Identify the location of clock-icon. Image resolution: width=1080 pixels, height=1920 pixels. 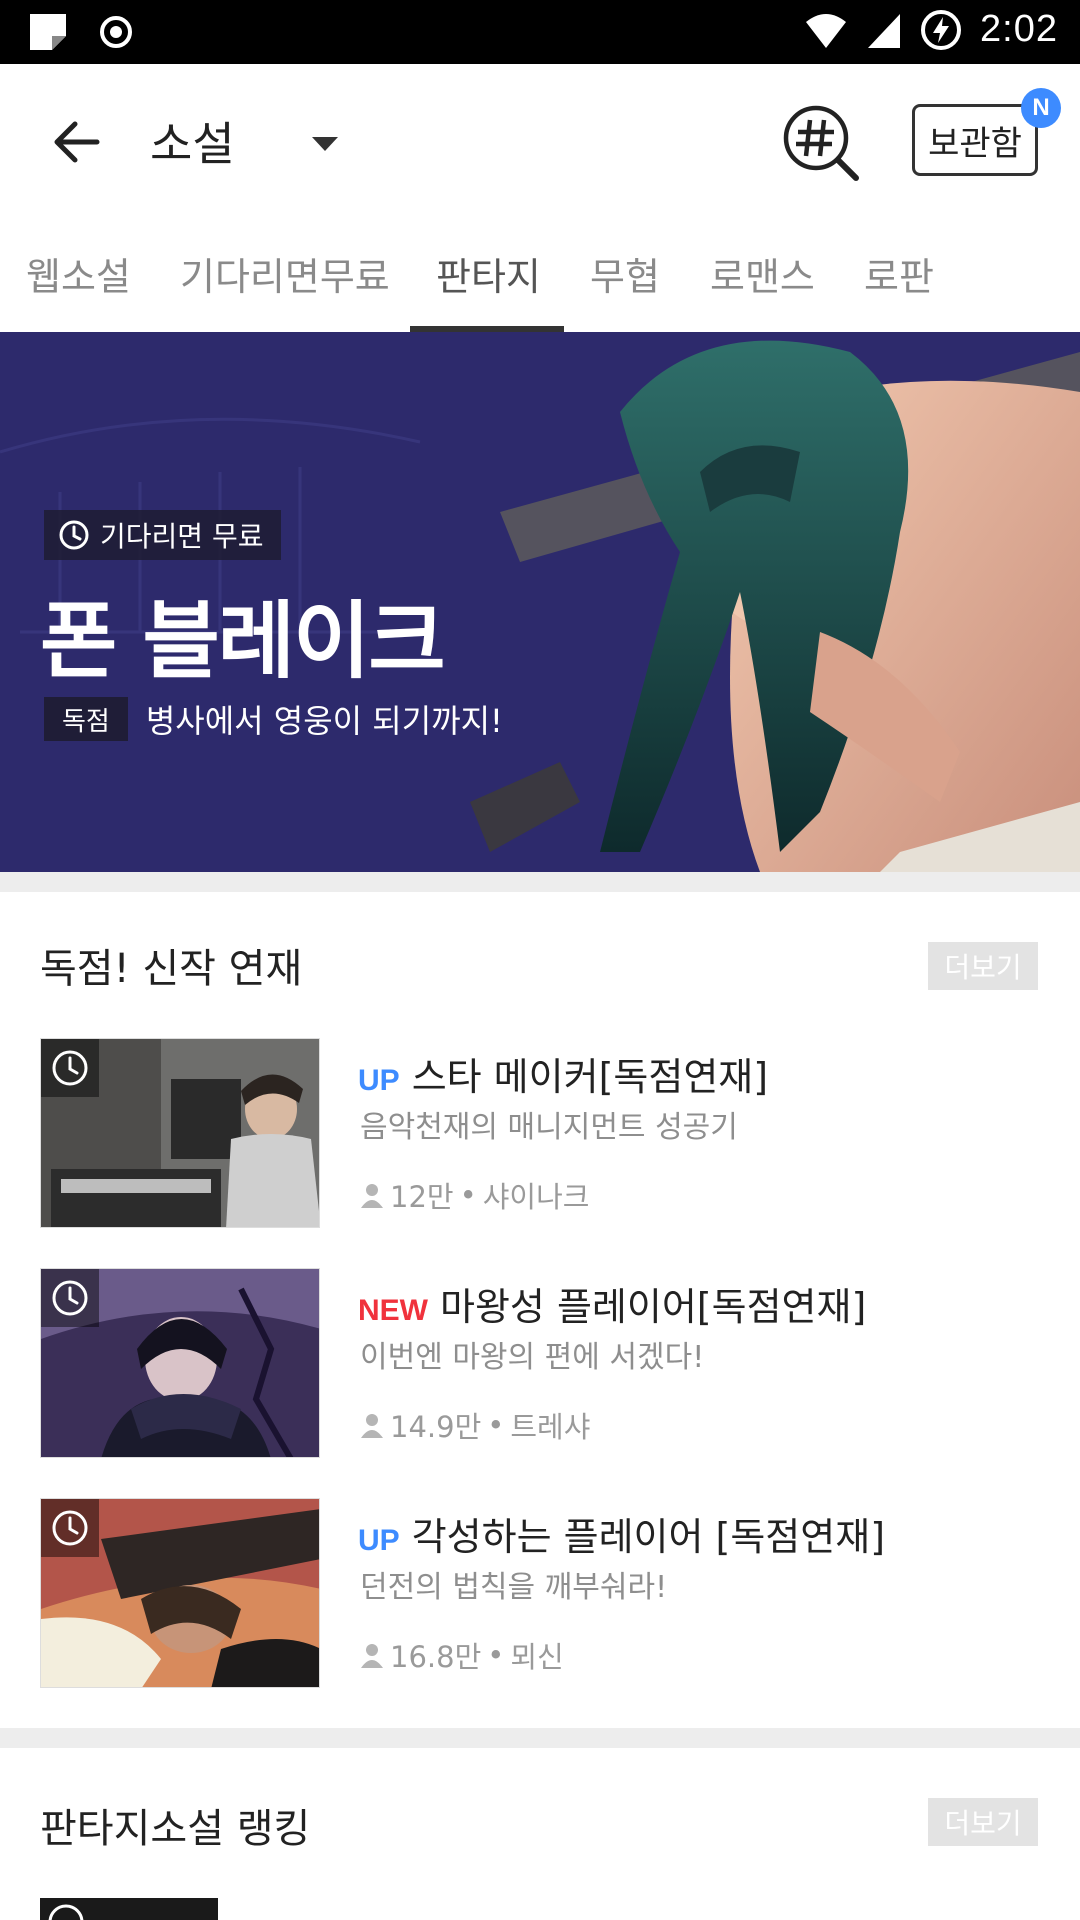
(74, 535).